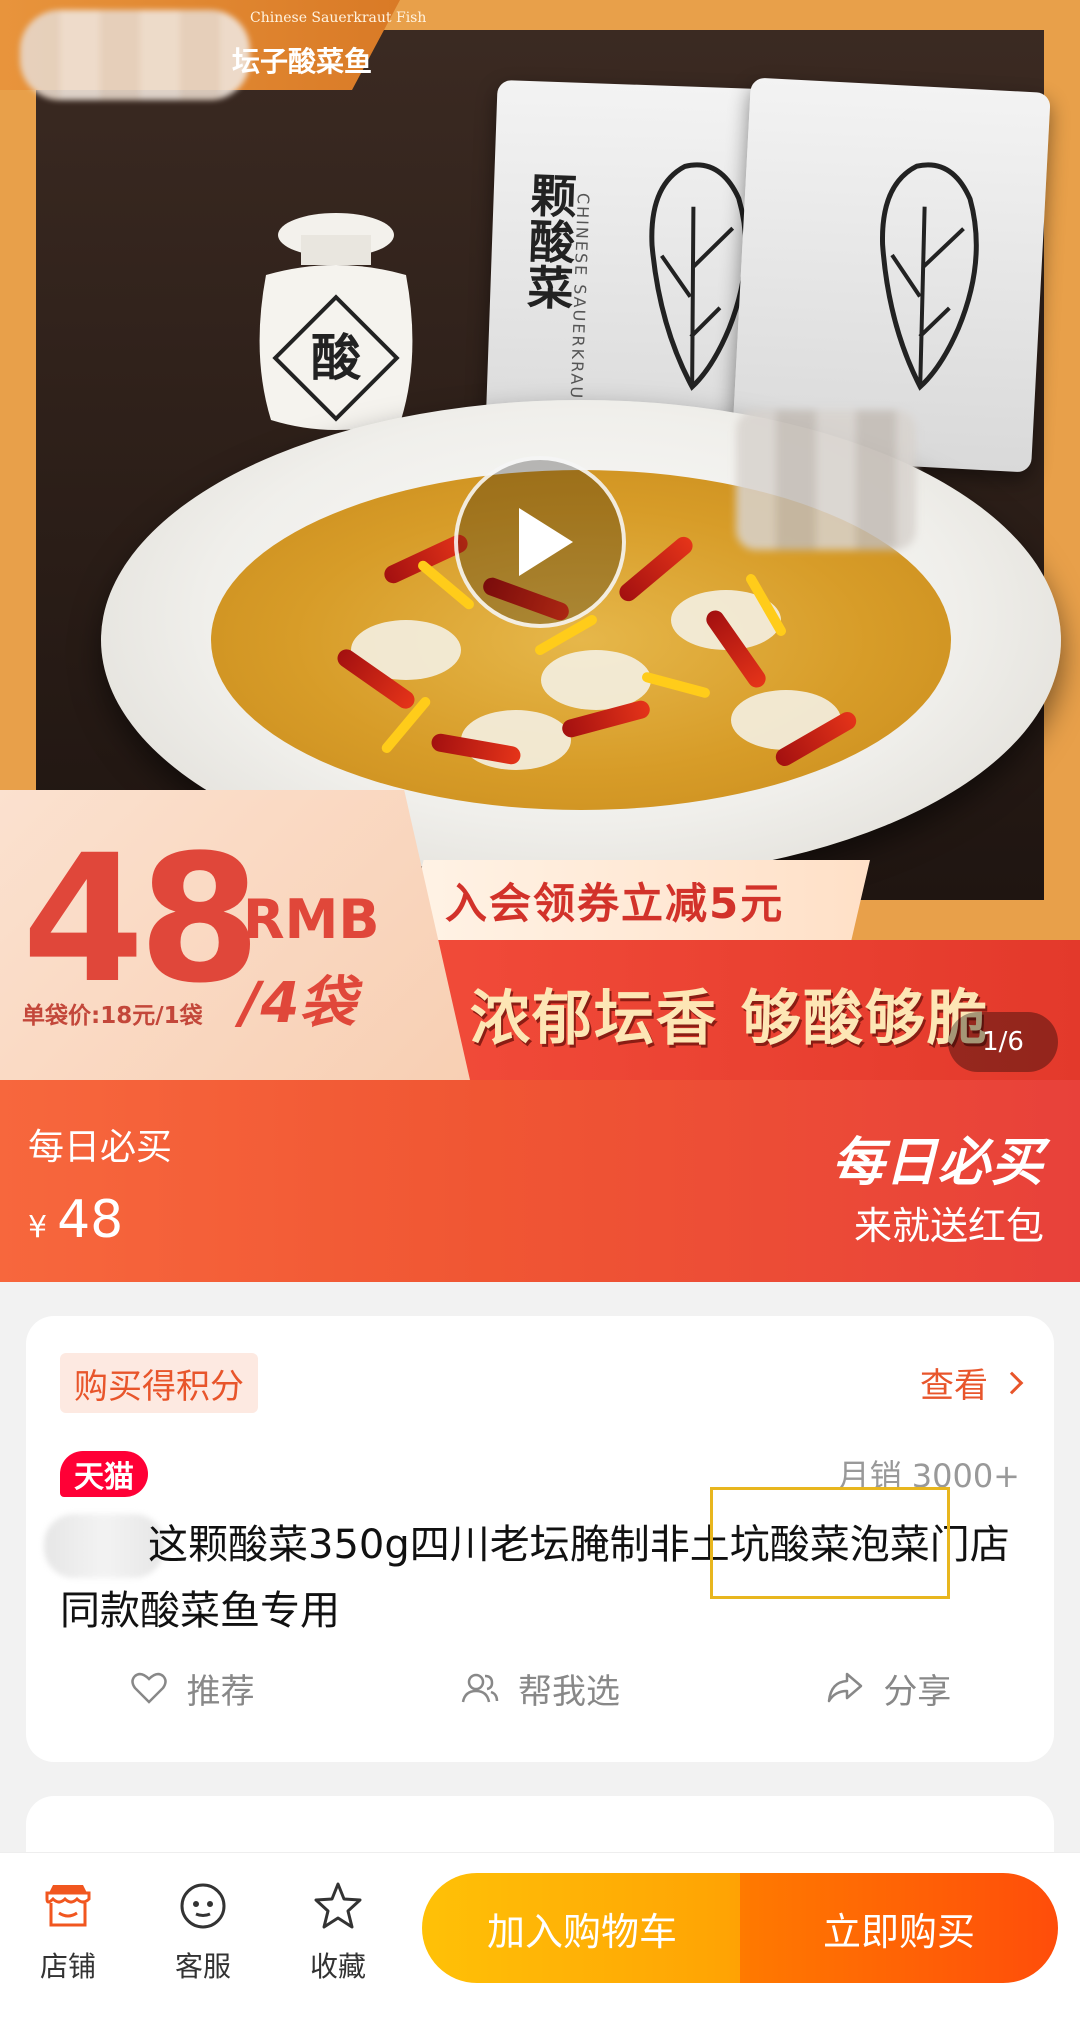 The width and height of the screenshot is (1080, 2026). Describe the element at coordinates (830, 1543) in the screenshot. I see `text-highlight-box` at that location.